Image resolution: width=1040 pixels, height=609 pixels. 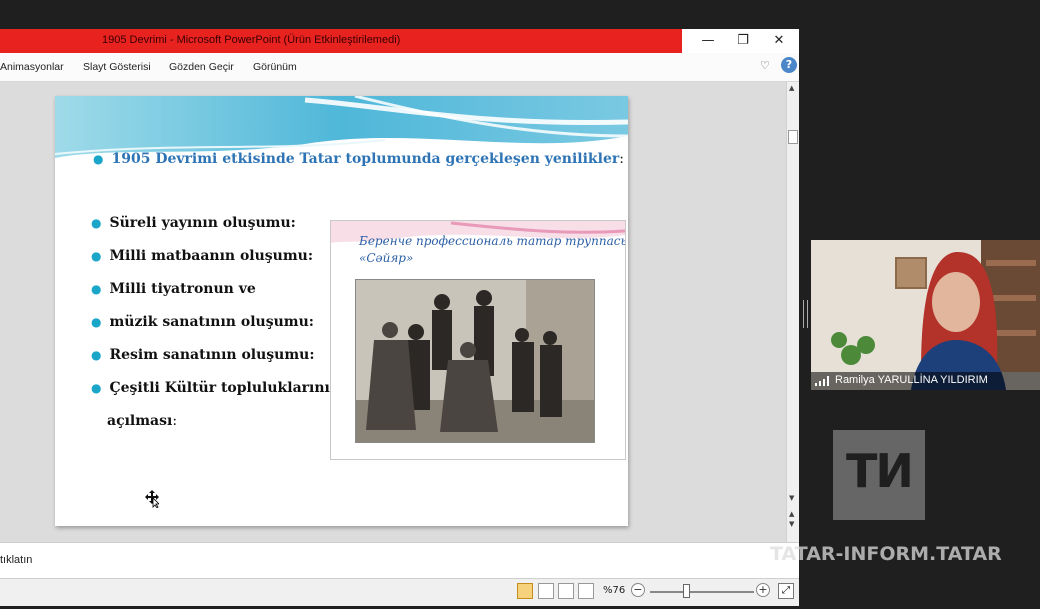 What do you see at coordinates (614, 590) in the screenshot?
I see `zoom-level: %76` at bounding box center [614, 590].